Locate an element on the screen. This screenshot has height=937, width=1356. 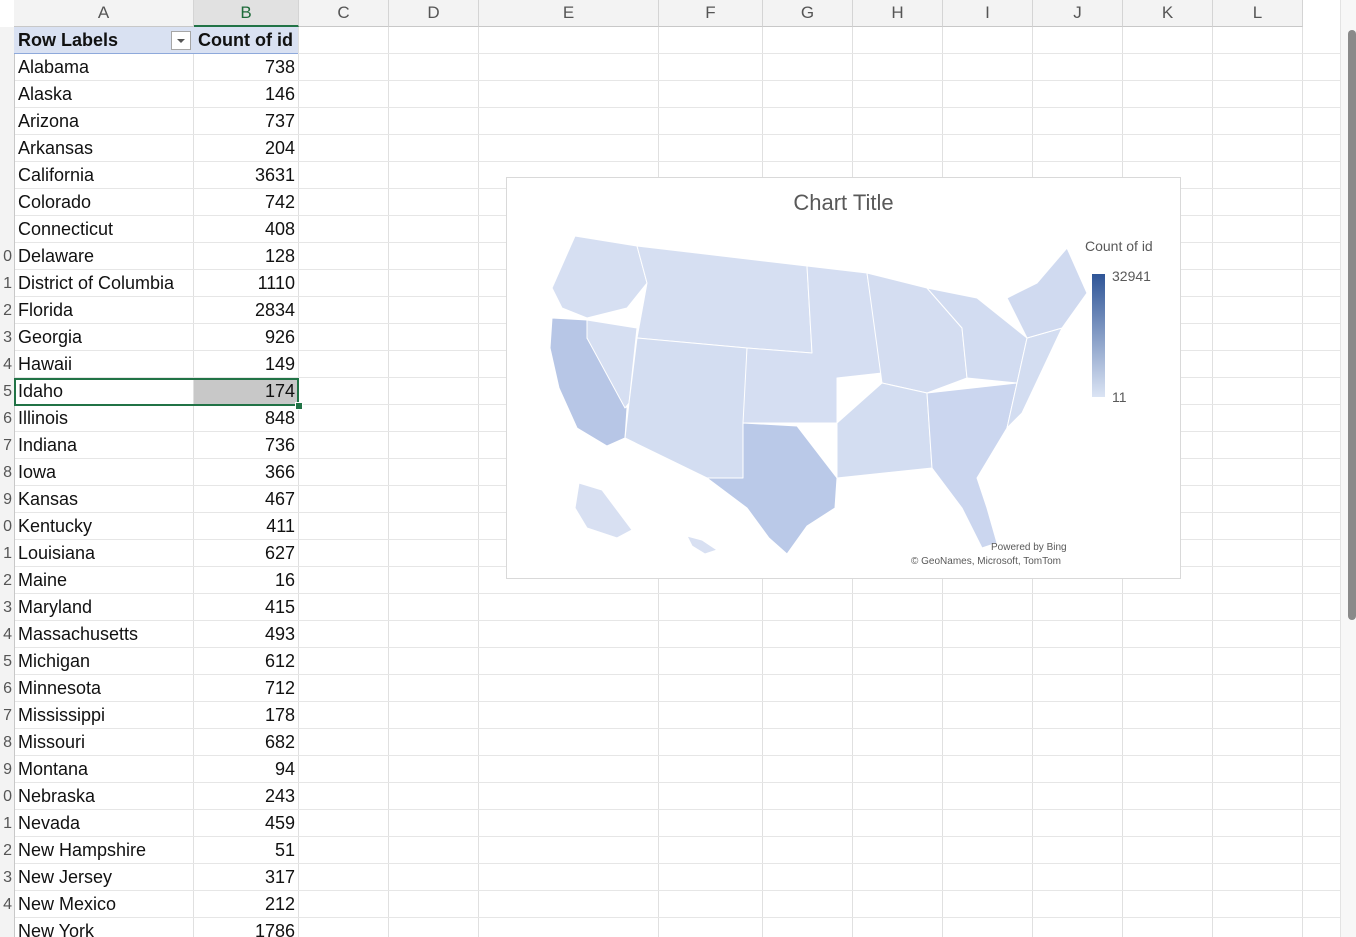
fill-handle is located at coordinates (299, 406).